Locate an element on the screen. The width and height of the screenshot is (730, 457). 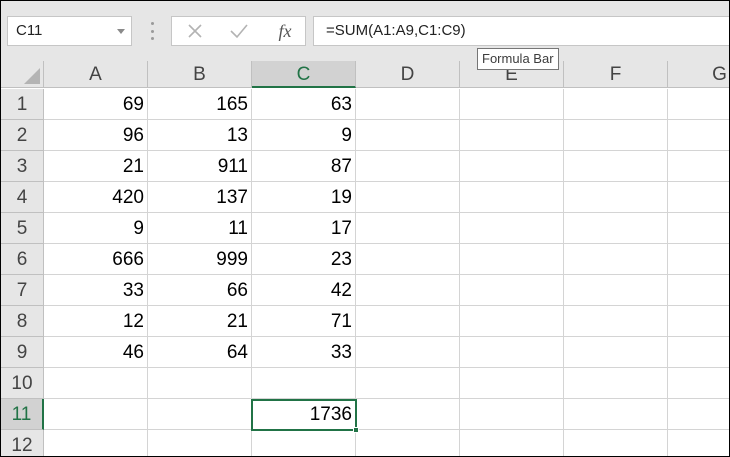
cell-d12 is located at coordinates (408, 443).